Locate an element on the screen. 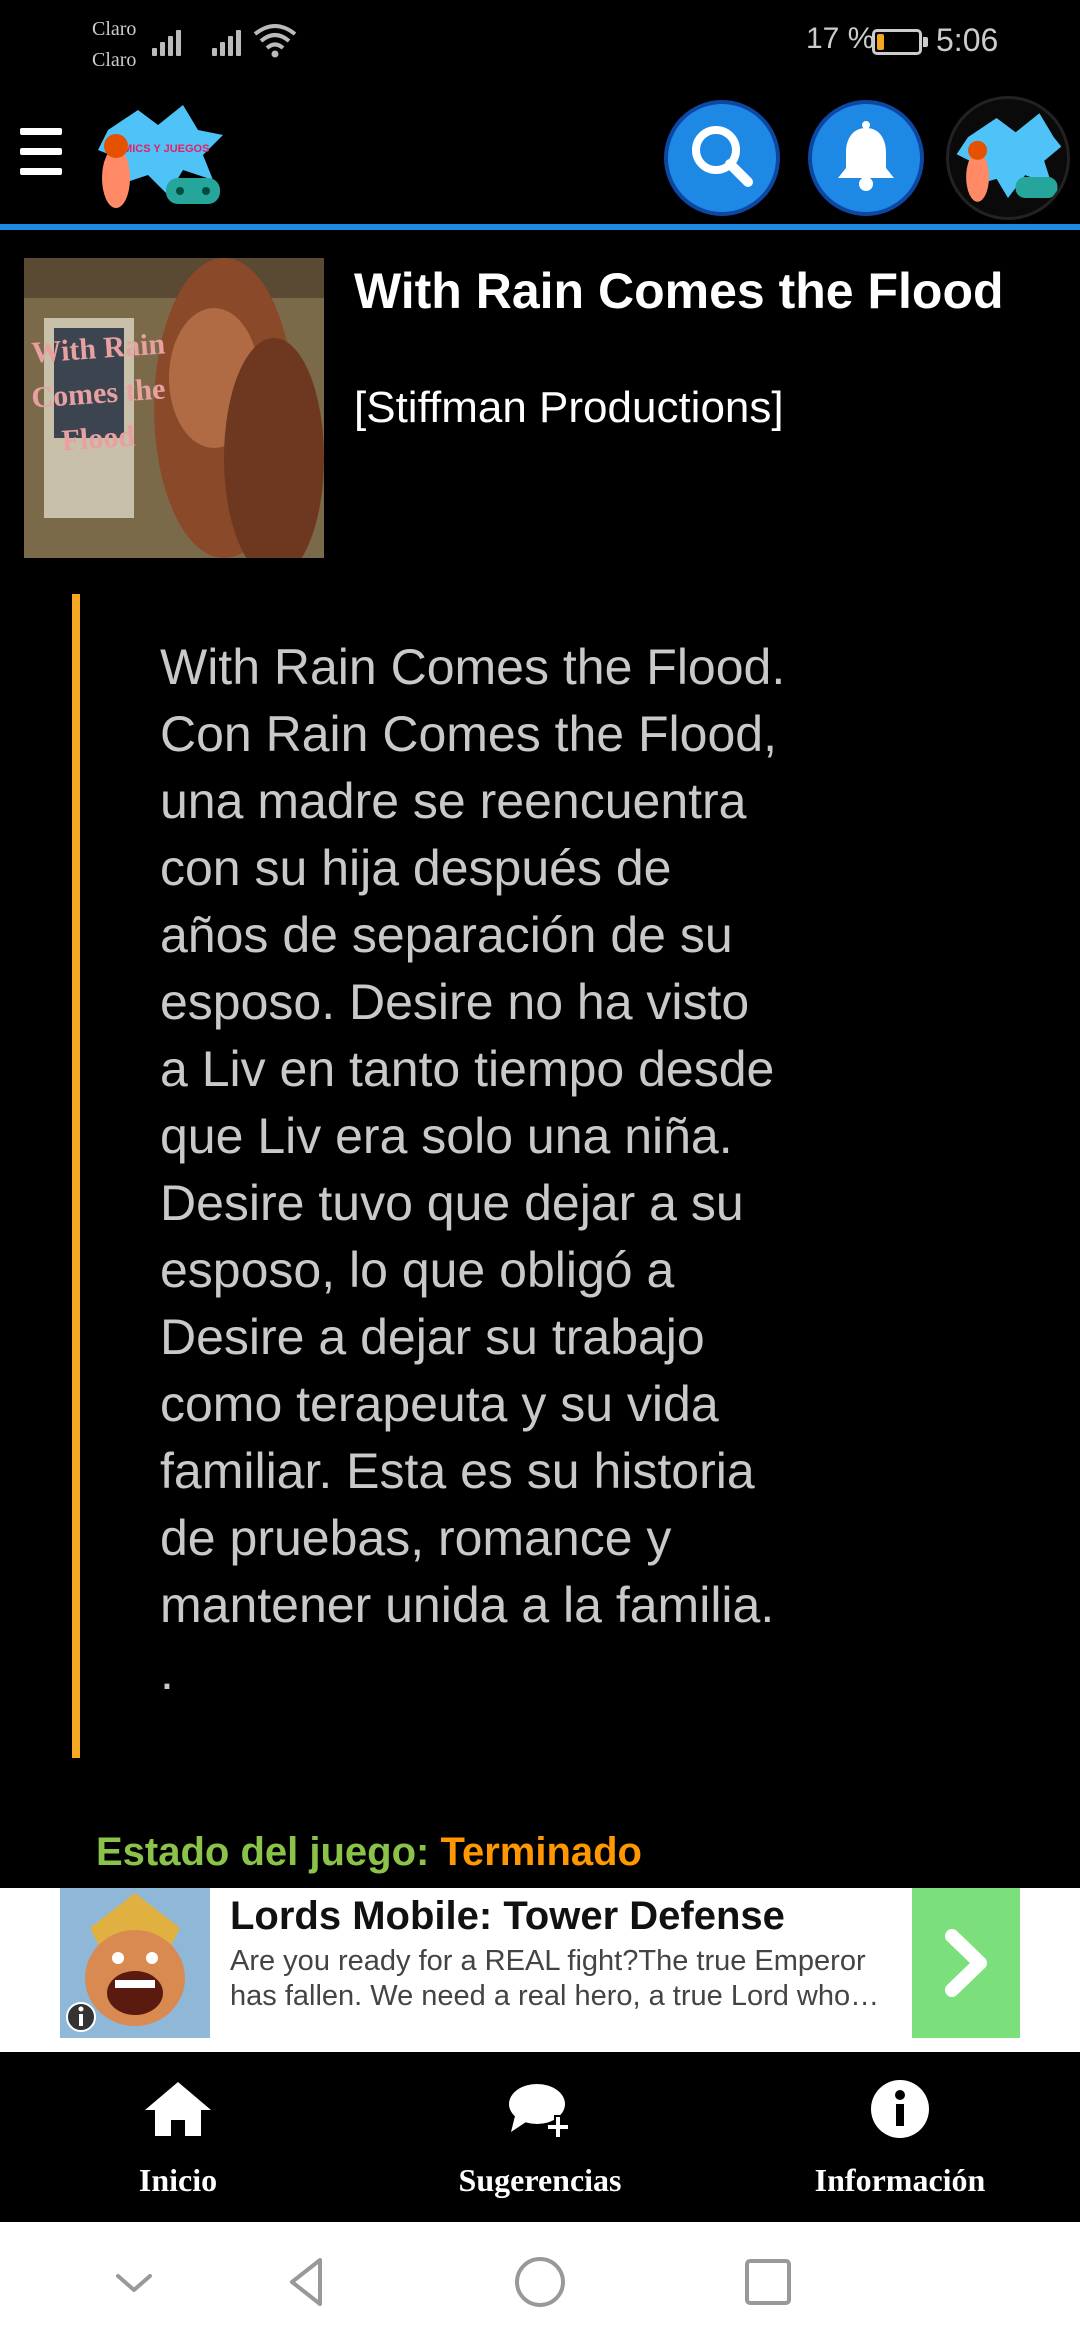 This screenshot has height=2340, width=1080. ad-title: Lords Mobile: Tower Defense is located at coordinates (507, 1916).